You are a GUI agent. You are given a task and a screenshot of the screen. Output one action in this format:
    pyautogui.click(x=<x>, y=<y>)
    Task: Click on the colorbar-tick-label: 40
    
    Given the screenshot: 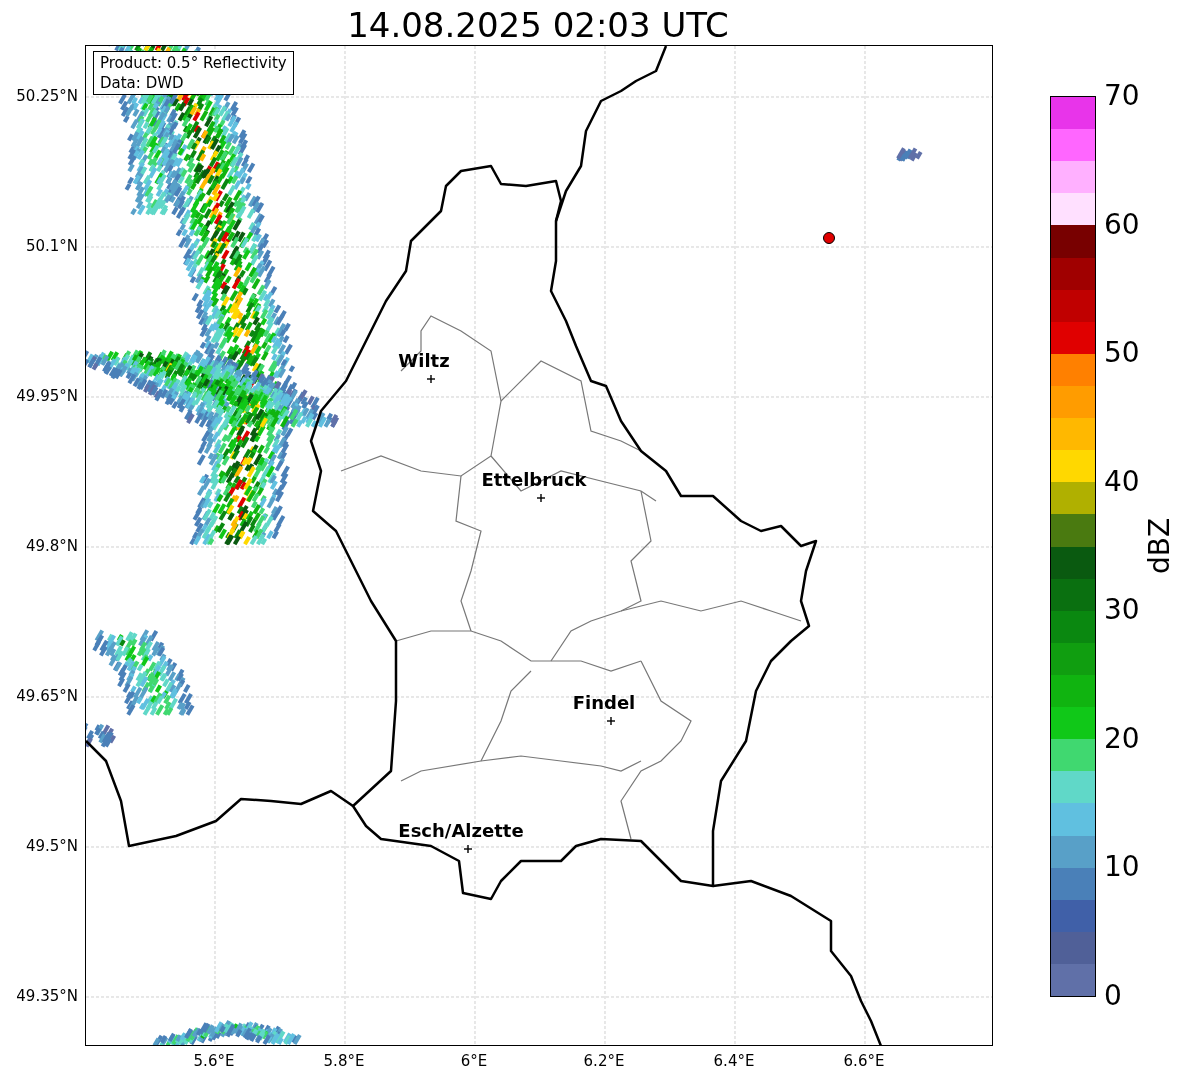 What is the action you would take?
    pyautogui.click(x=1122, y=481)
    